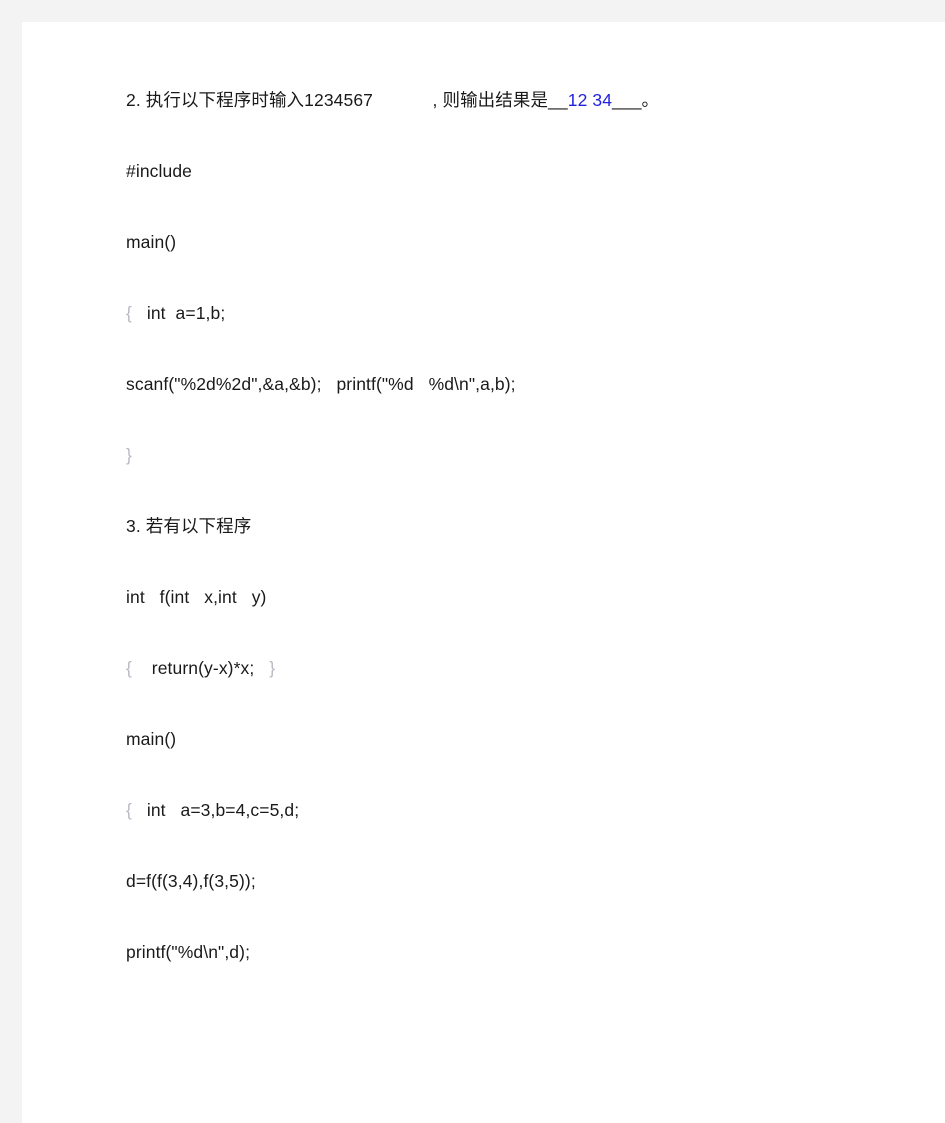 The image size is (945, 1123). Describe the element at coordinates (650, 100) in the screenshot. I see `question-2-trailing-punctuation: 。` at that location.